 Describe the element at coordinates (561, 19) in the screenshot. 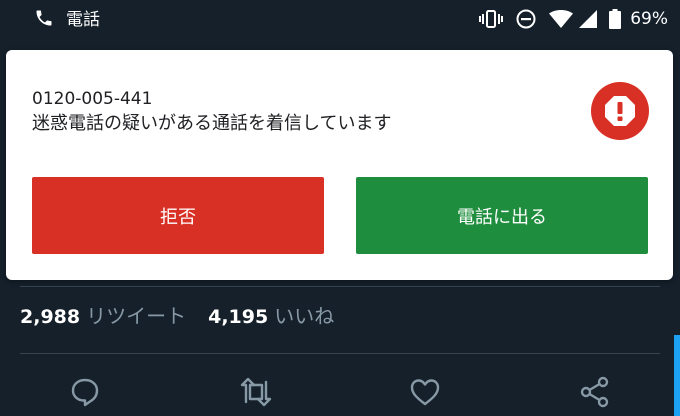

I see `wifi-icon` at that location.